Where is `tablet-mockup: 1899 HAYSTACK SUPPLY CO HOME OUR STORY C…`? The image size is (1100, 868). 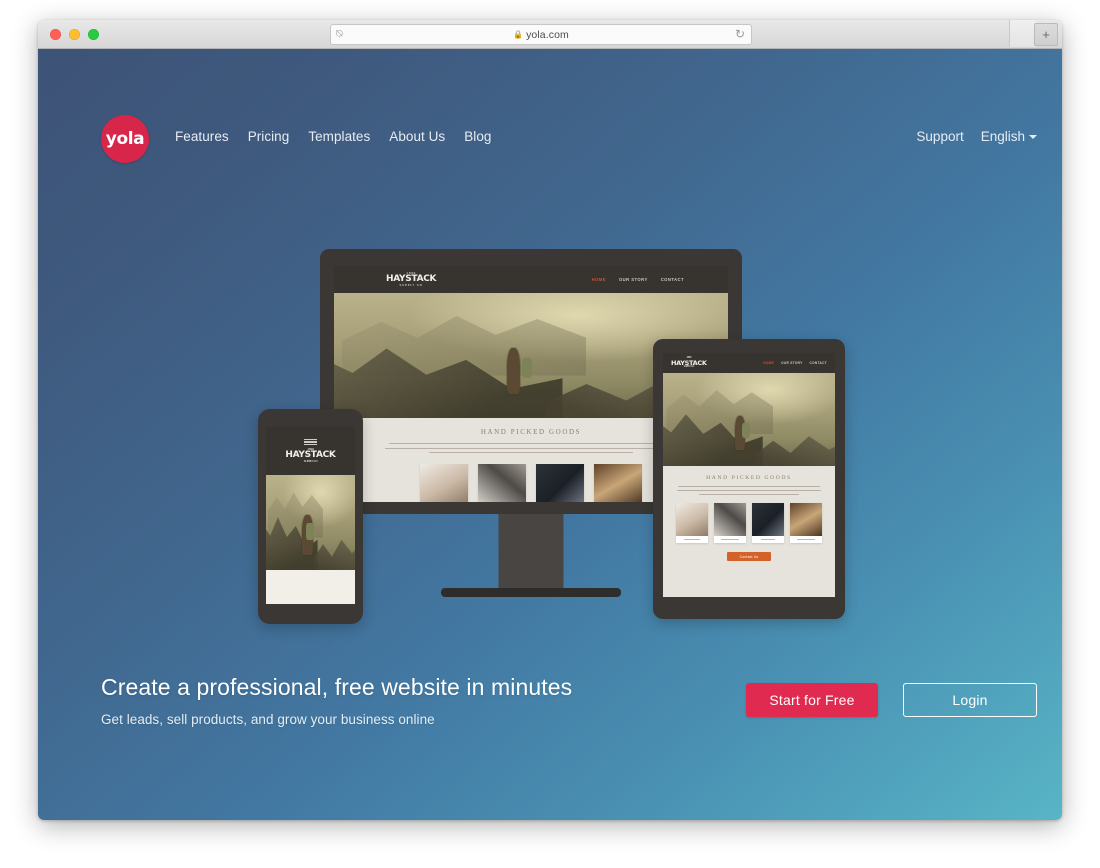 tablet-mockup: 1899 HAYSTACK SUPPLY CO HOME OUR STORY C… is located at coordinates (749, 479).